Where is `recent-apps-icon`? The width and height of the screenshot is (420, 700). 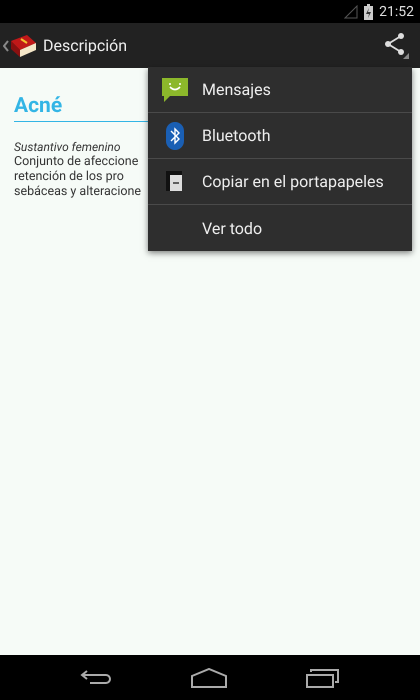
recent-apps-icon is located at coordinates (323, 678).